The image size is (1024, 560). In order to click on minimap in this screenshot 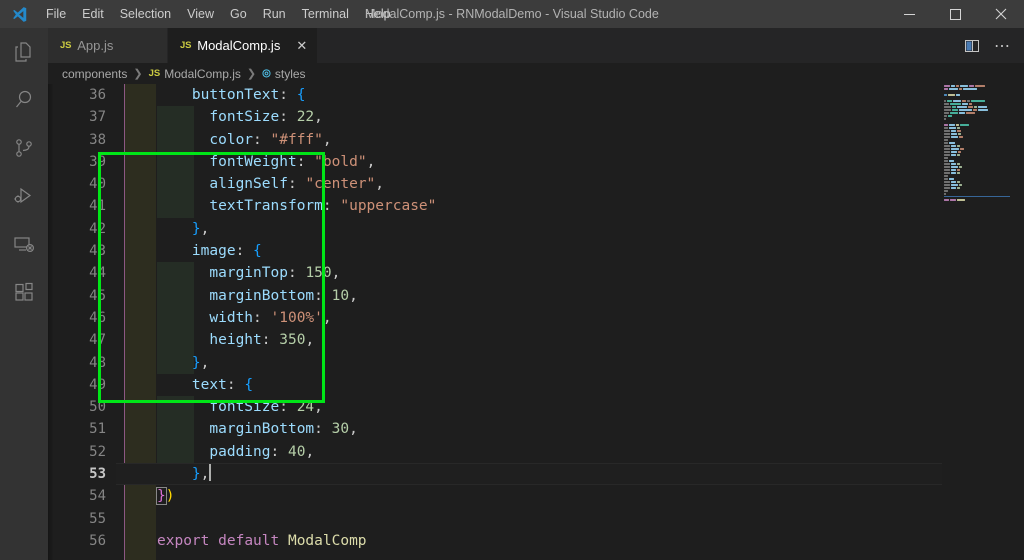, I will do `click(979, 322)`.